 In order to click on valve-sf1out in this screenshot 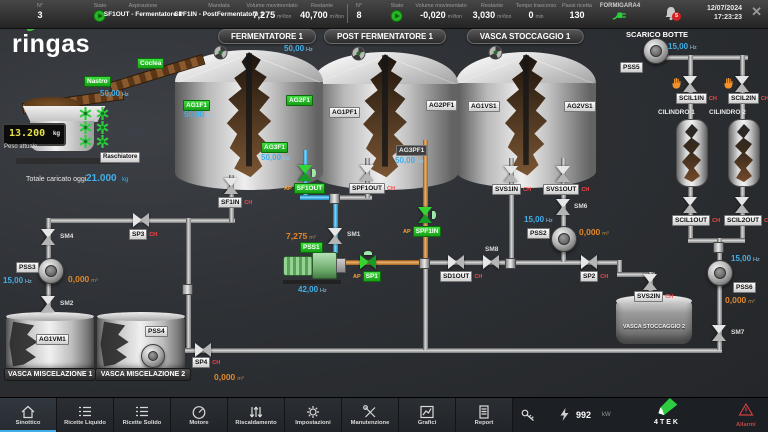, I will do `click(307, 173)`.